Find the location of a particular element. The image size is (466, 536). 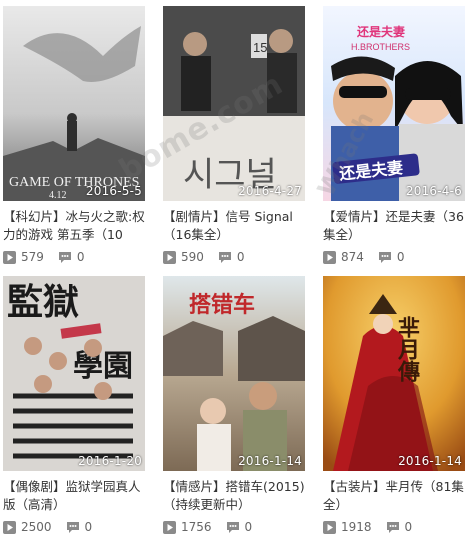

video-title: 【科幻片】冰与火之歌:权力的游戏 第五季（10 is located at coordinates (74, 226).